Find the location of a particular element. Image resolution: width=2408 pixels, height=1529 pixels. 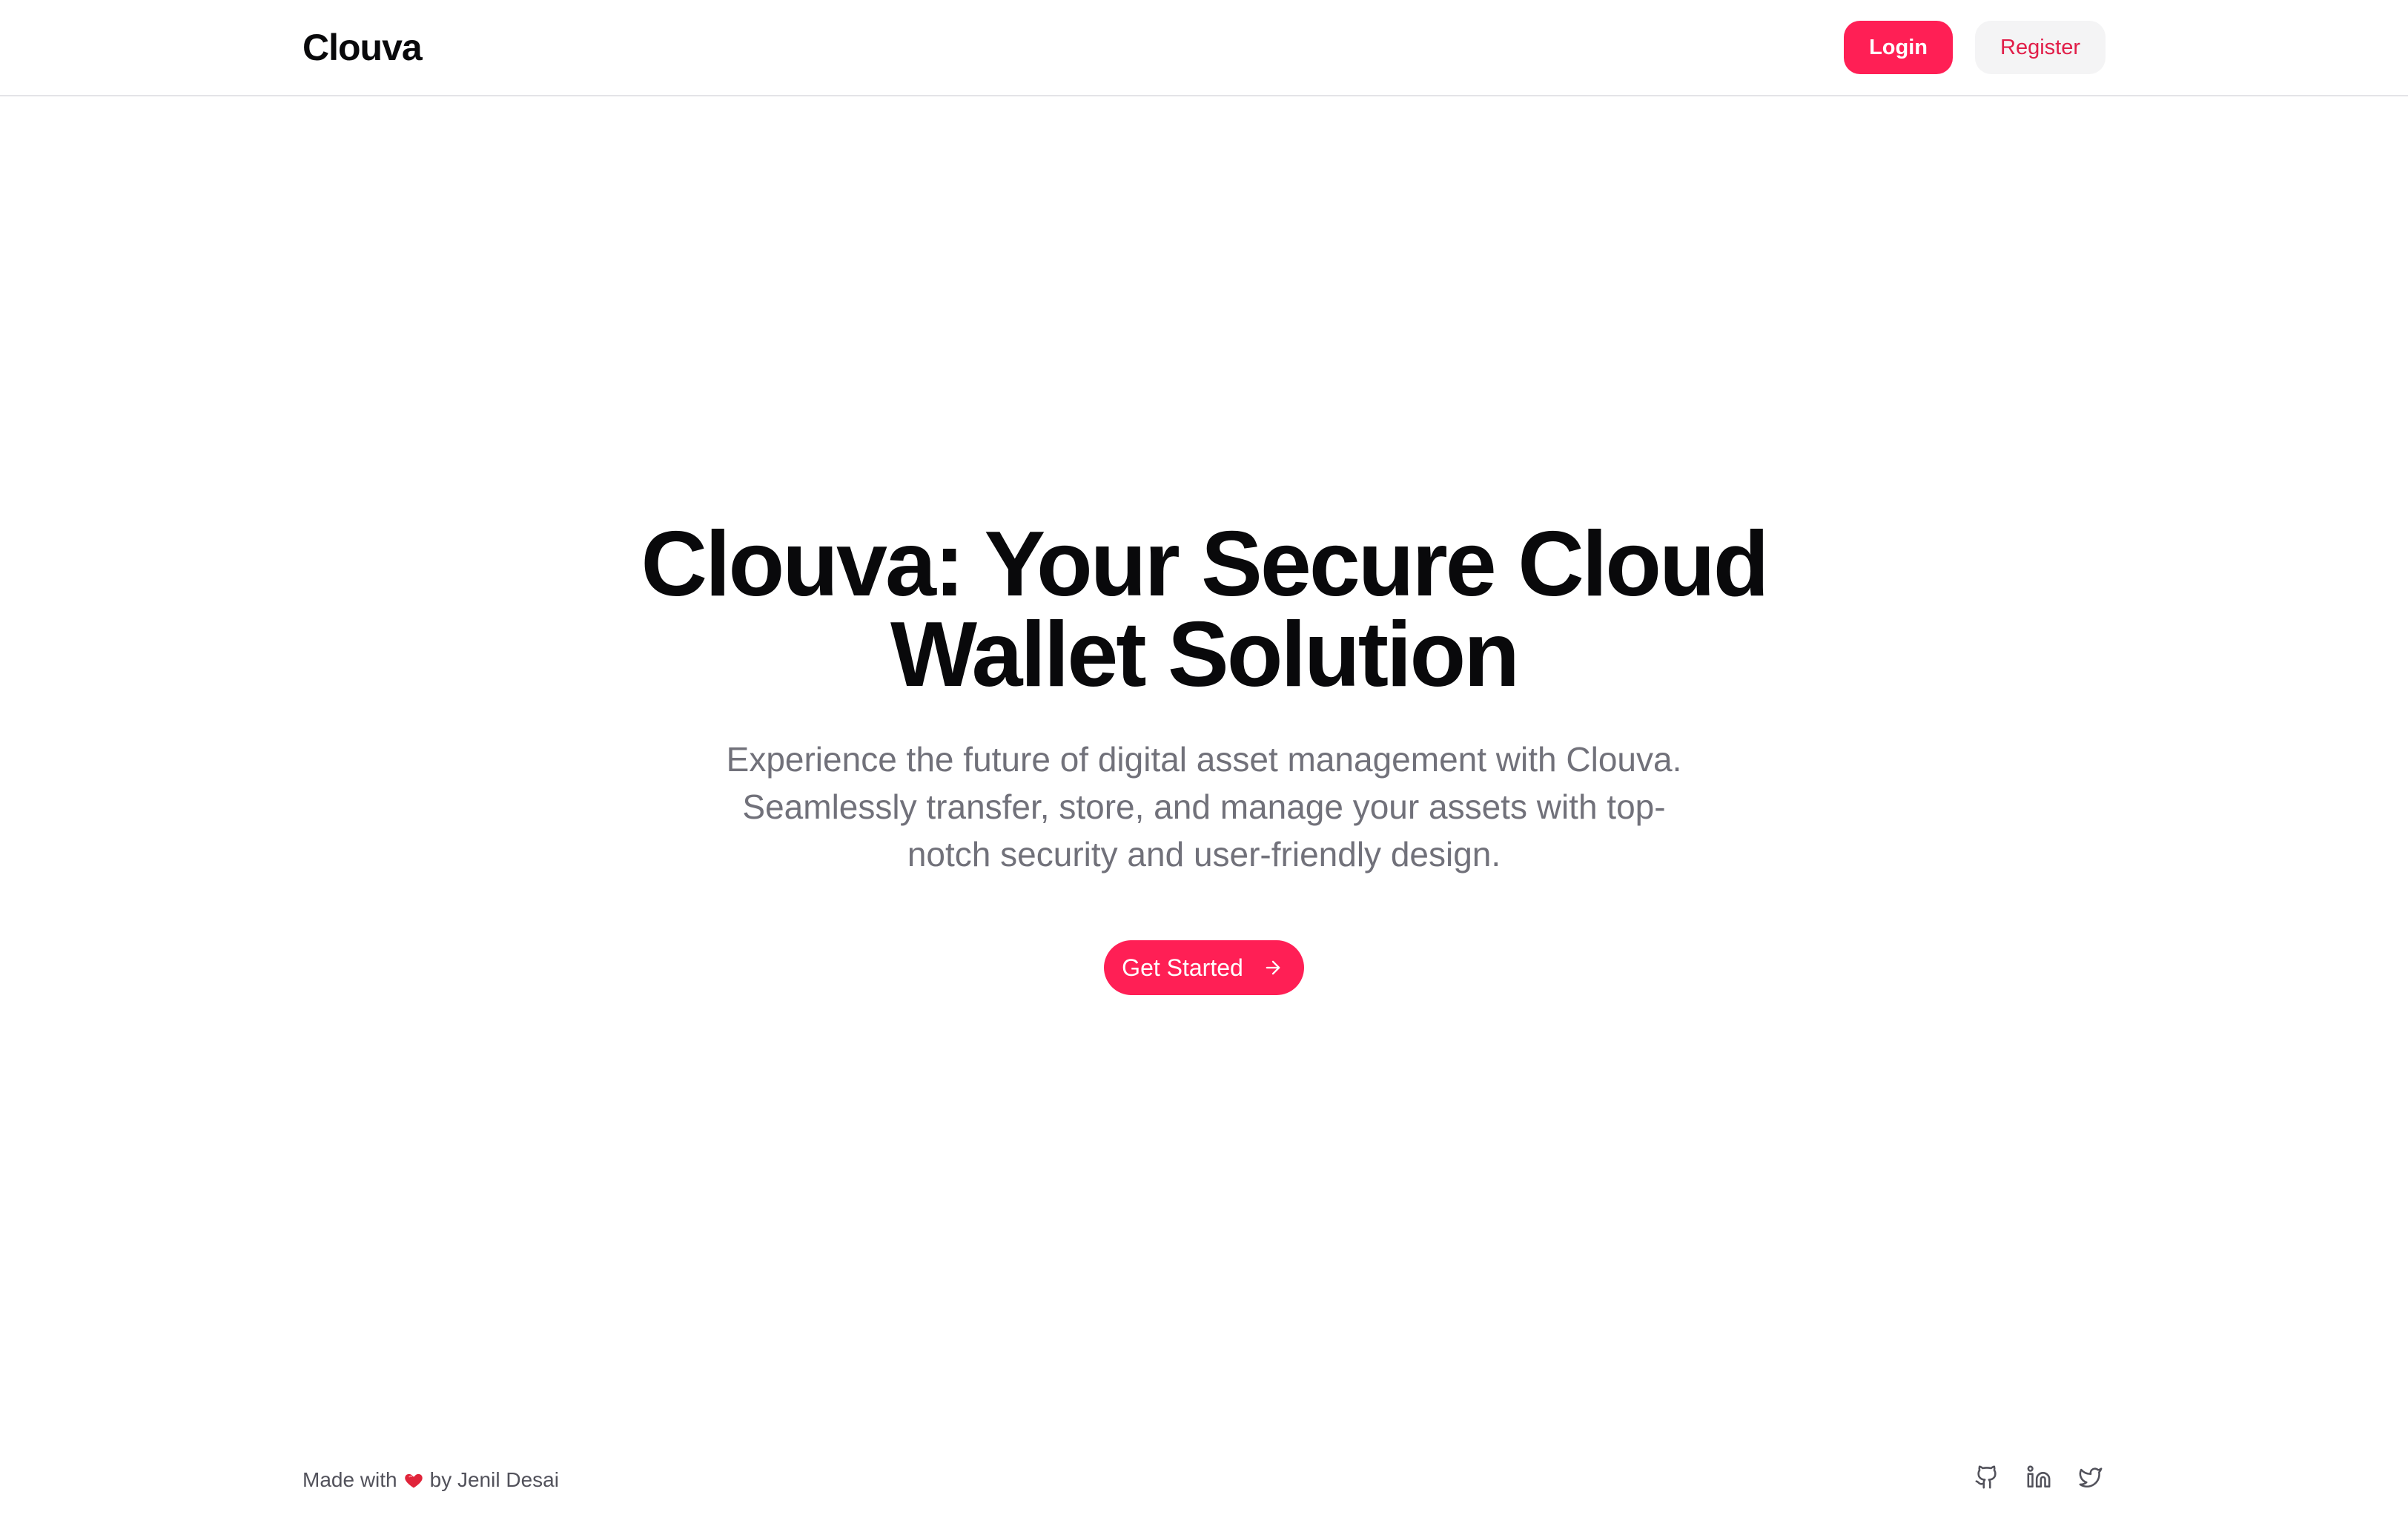

linkedin-icon is located at coordinates (2038, 1478).